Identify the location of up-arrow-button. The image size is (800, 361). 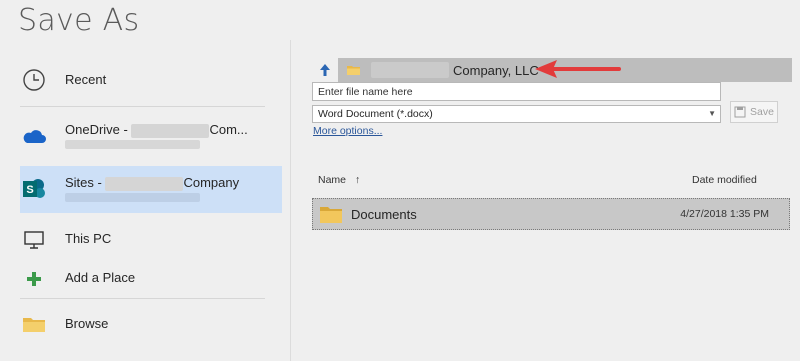
(325, 70).